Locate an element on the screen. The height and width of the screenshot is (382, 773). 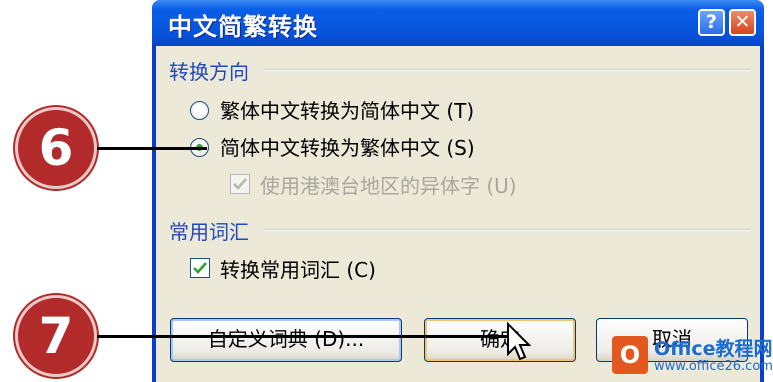
mouse-cursor-icon is located at coordinates (519, 341).